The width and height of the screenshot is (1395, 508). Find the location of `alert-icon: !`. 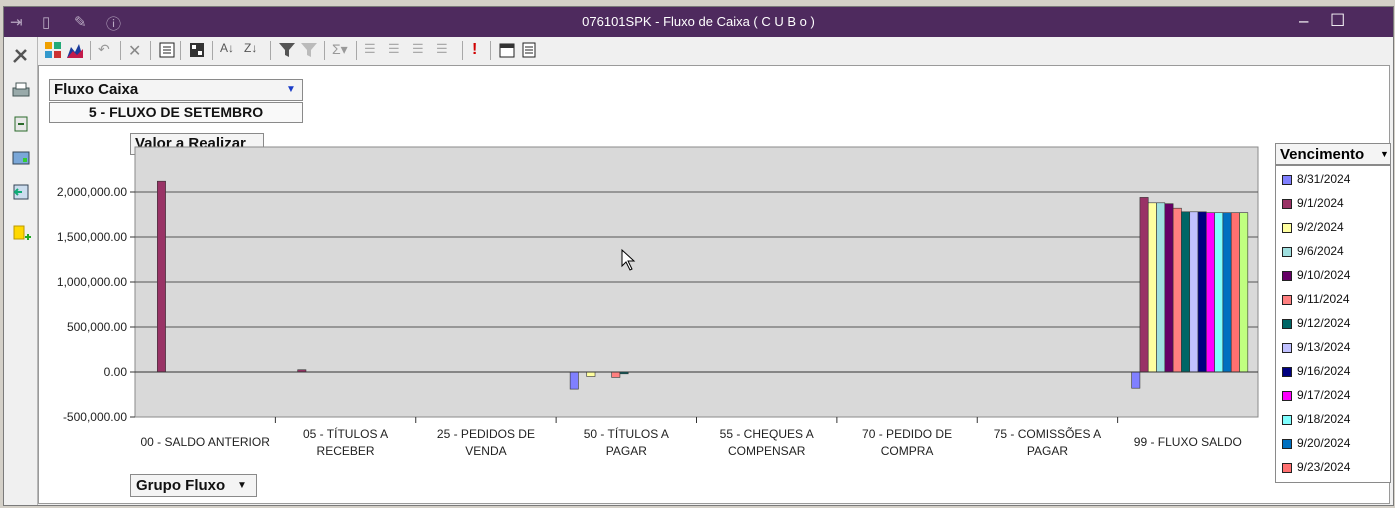

alert-icon: ! is located at coordinates (481, 50).